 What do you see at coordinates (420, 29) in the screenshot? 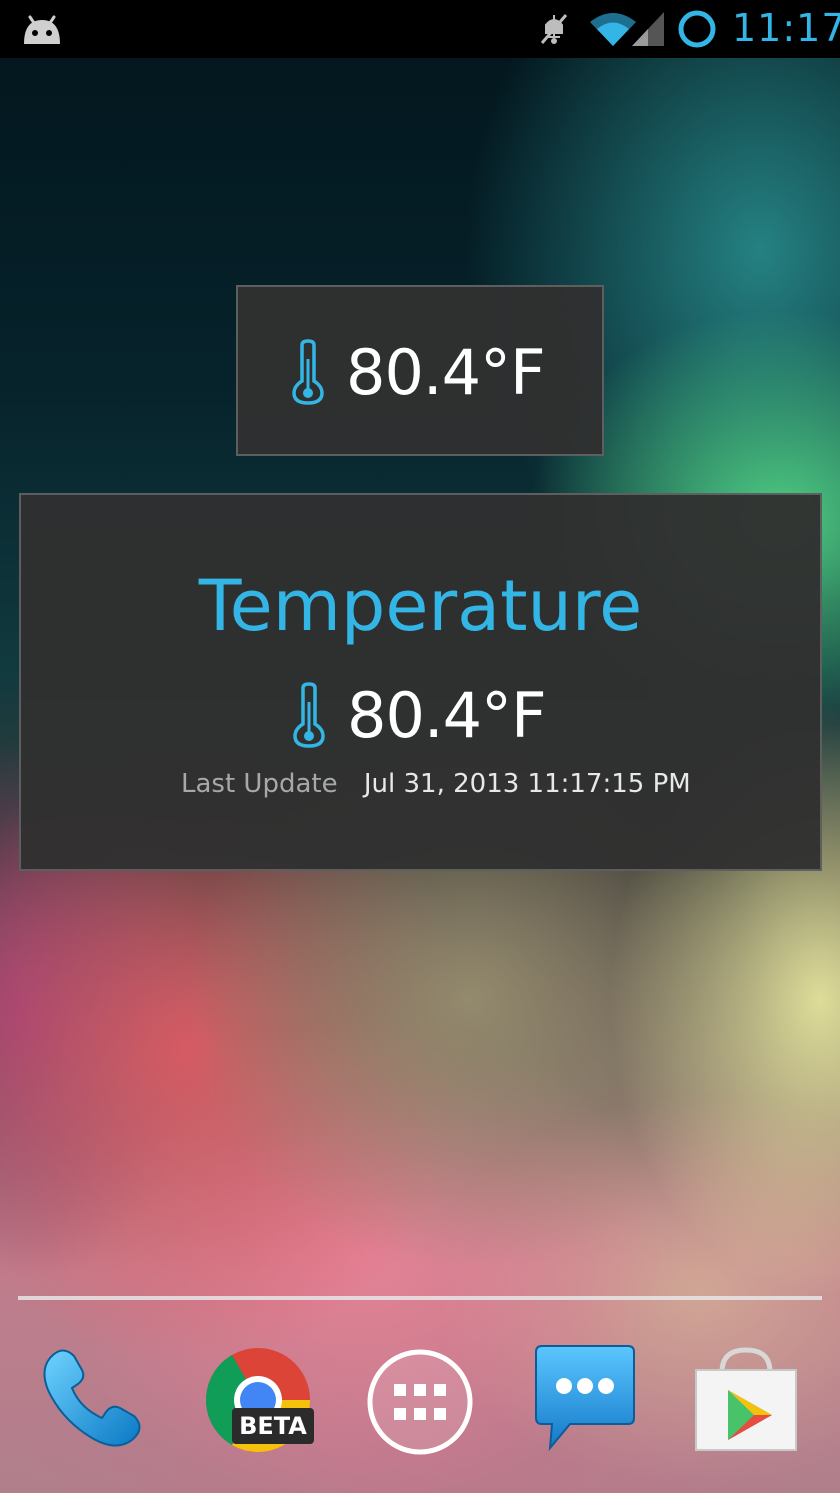
I see `status-bar: 11:17` at bounding box center [420, 29].